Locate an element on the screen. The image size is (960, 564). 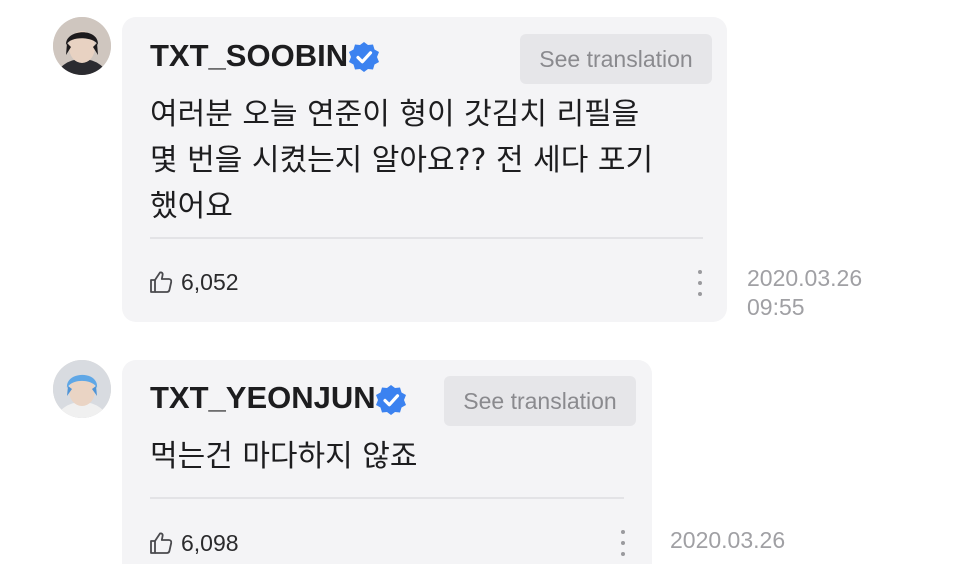
like-button: 6,098 is located at coordinates (193, 543).